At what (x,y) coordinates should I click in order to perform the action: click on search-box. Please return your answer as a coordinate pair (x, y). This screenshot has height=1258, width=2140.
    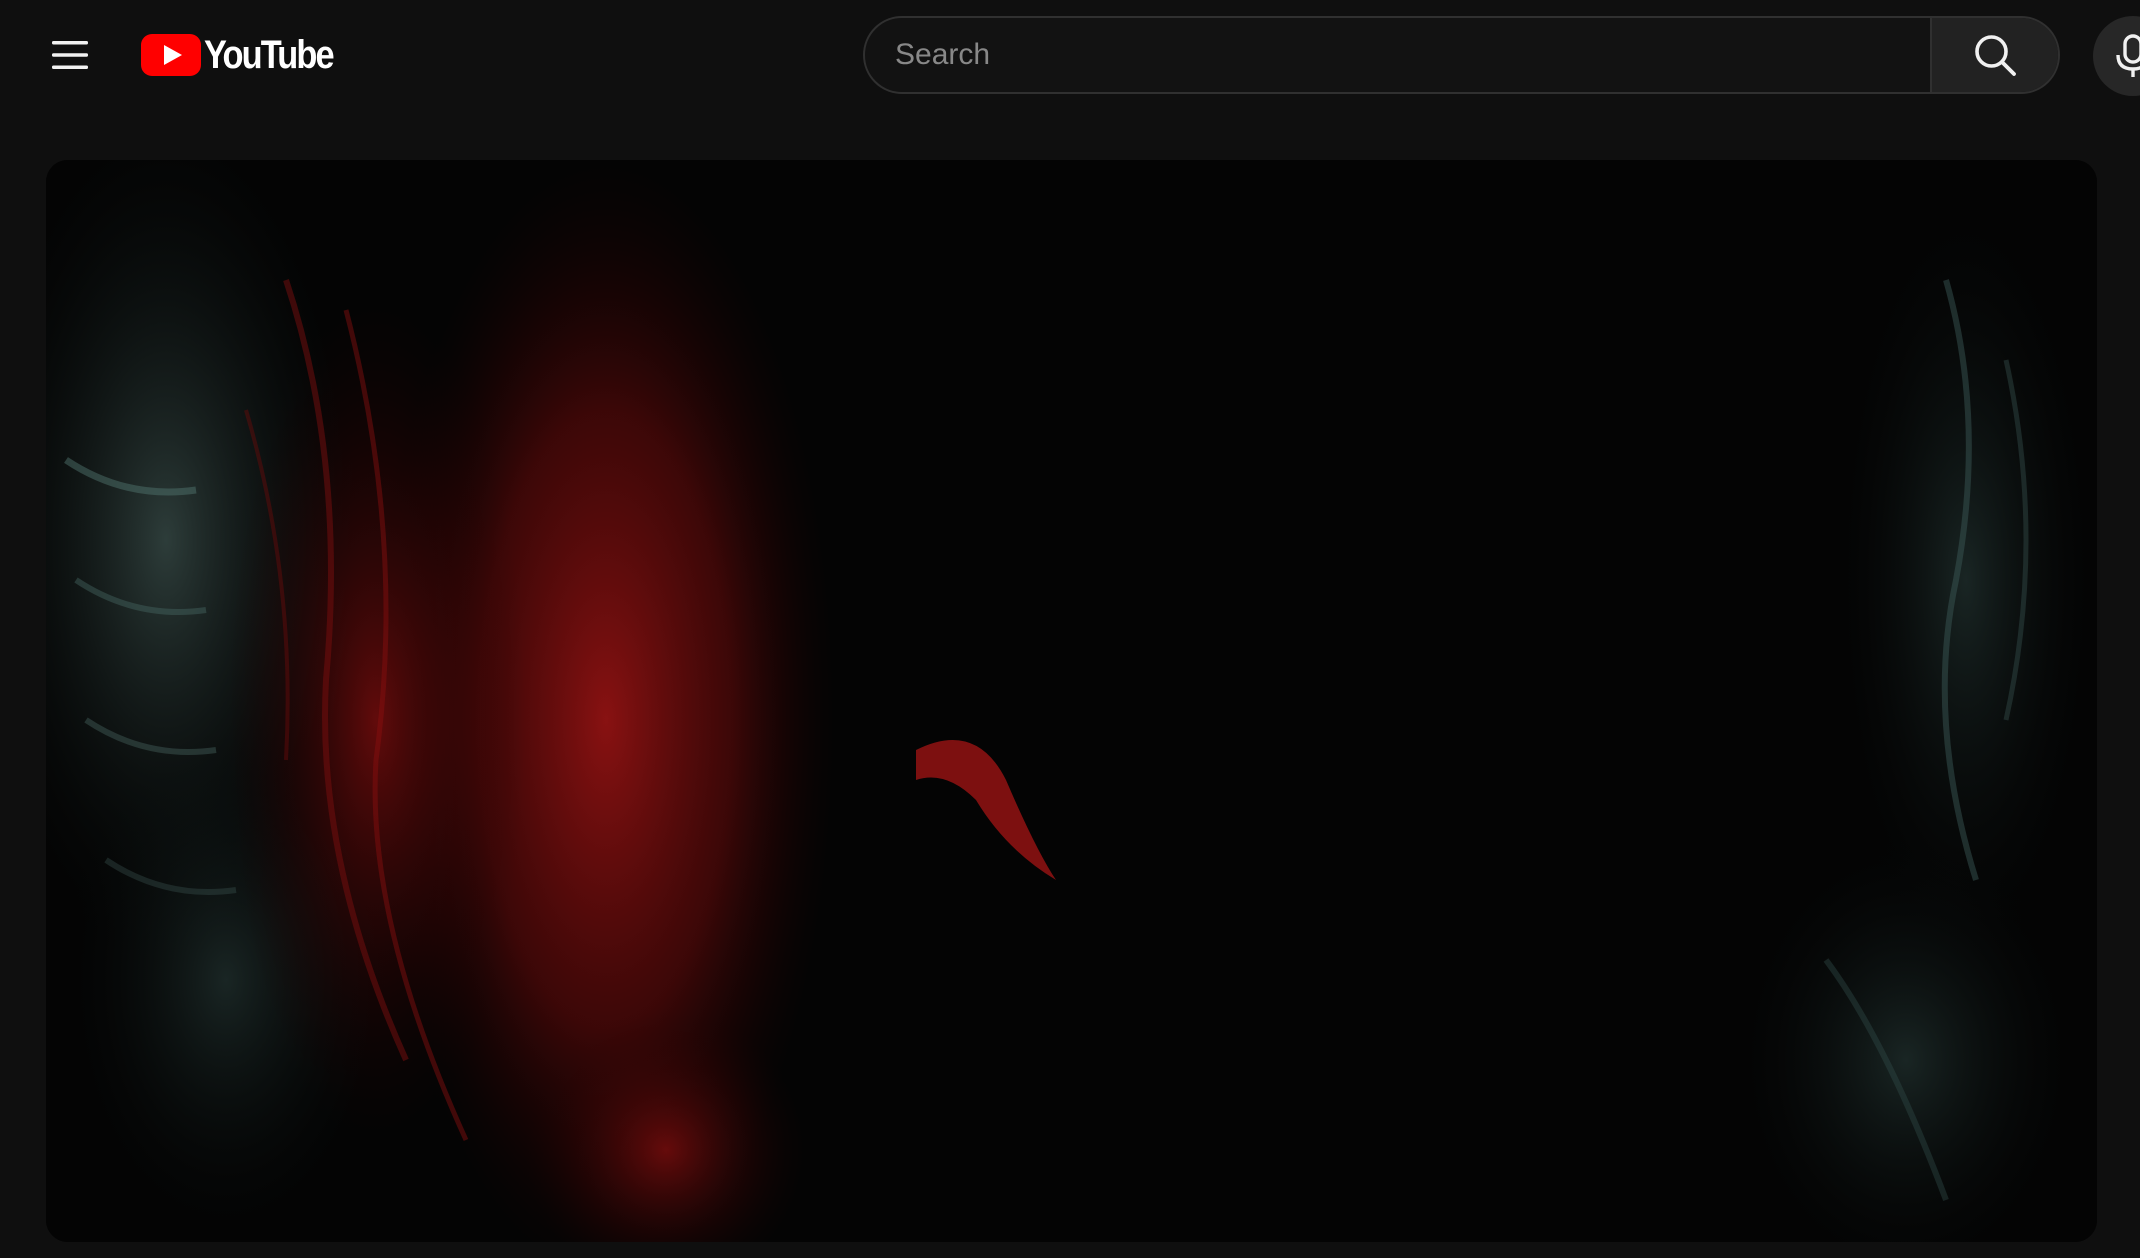
    Looking at the image, I should click on (1461, 55).